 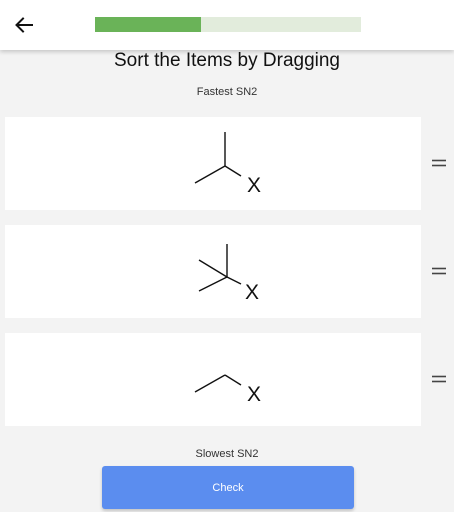 What do you see at coordinates (227, 60) in the screenshot?
I see `page-title: Sort the Items by Dragging` at bounding box center [227, 60].